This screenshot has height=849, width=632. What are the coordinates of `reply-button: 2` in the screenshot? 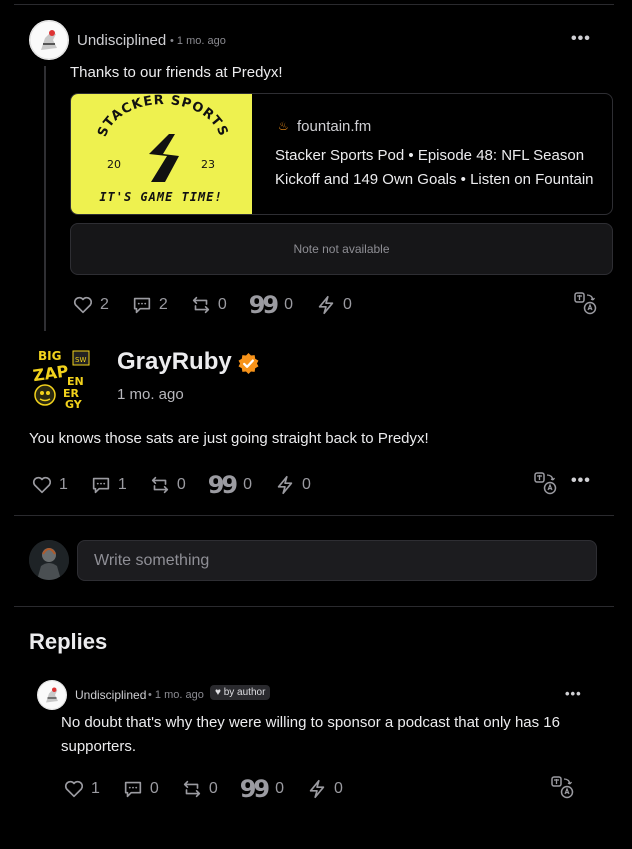 It's located at (149, 305).